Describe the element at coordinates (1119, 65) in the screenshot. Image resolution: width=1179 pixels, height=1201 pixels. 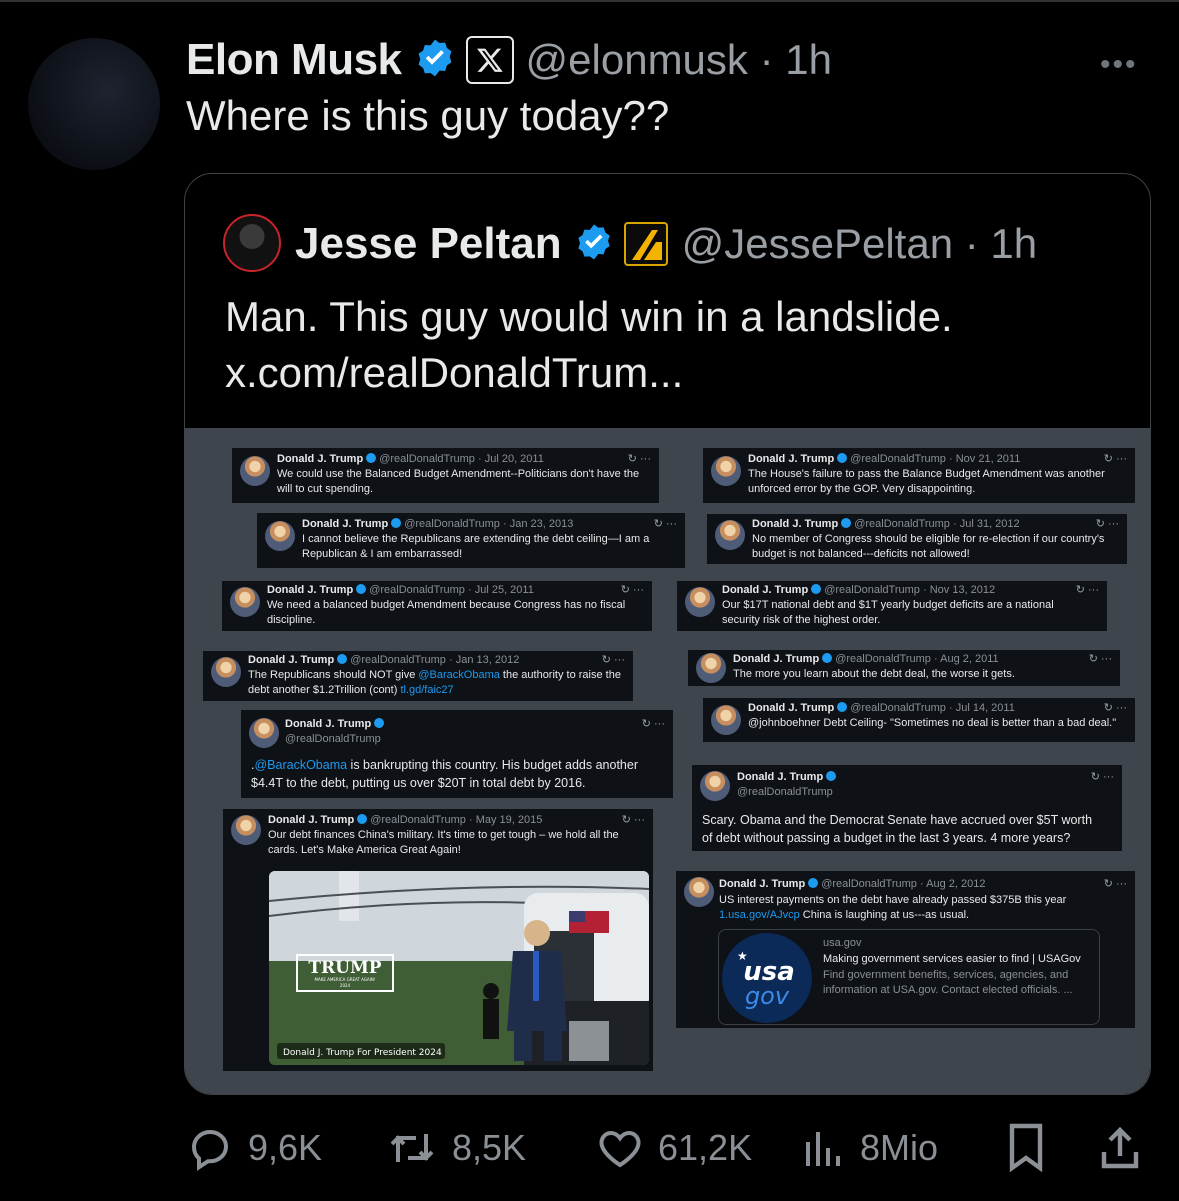
I see `more-options-icon: •••` at that location.